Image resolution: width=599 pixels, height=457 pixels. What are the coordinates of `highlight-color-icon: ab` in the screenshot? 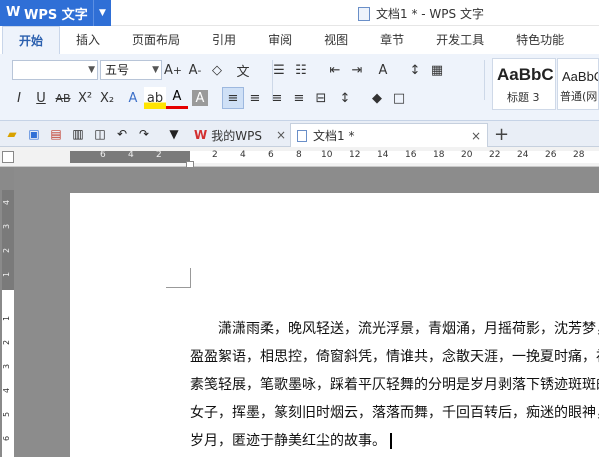 It's located at (155, 98).